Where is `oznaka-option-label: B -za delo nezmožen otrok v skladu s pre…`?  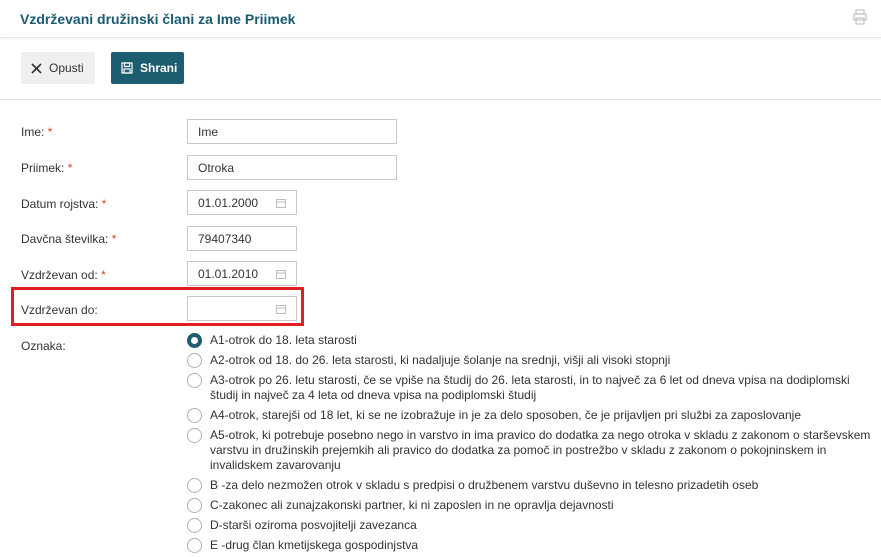
oznaka-option-label: B -za delo nezmožen otrok v skladu s pre… is located at coordinates (484, 485).